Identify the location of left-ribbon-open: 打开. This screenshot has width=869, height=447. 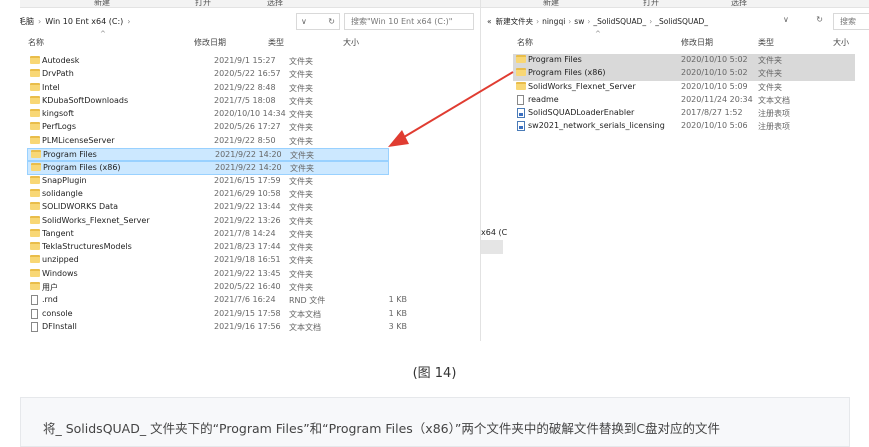
(203, 4).